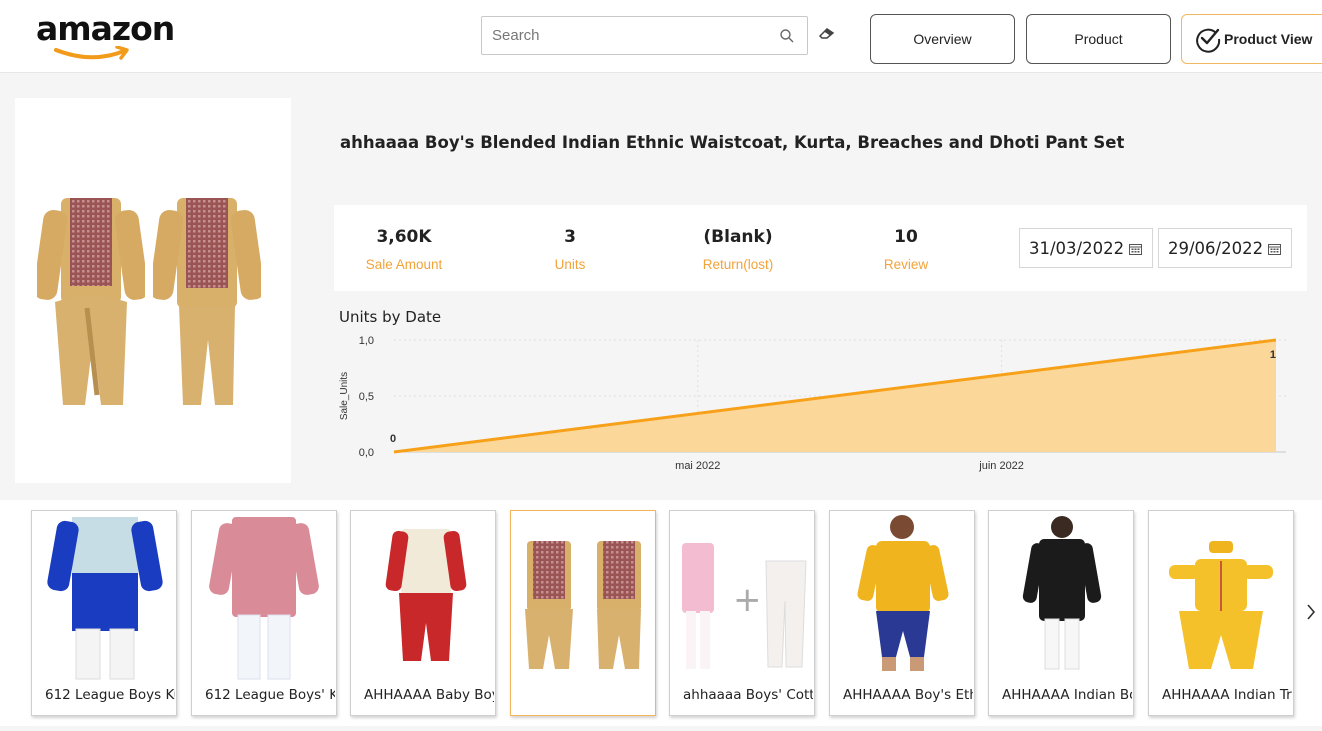 The image size is (1322, 731). I want to click on y-tick-label: 0,0, so click(366, 453).